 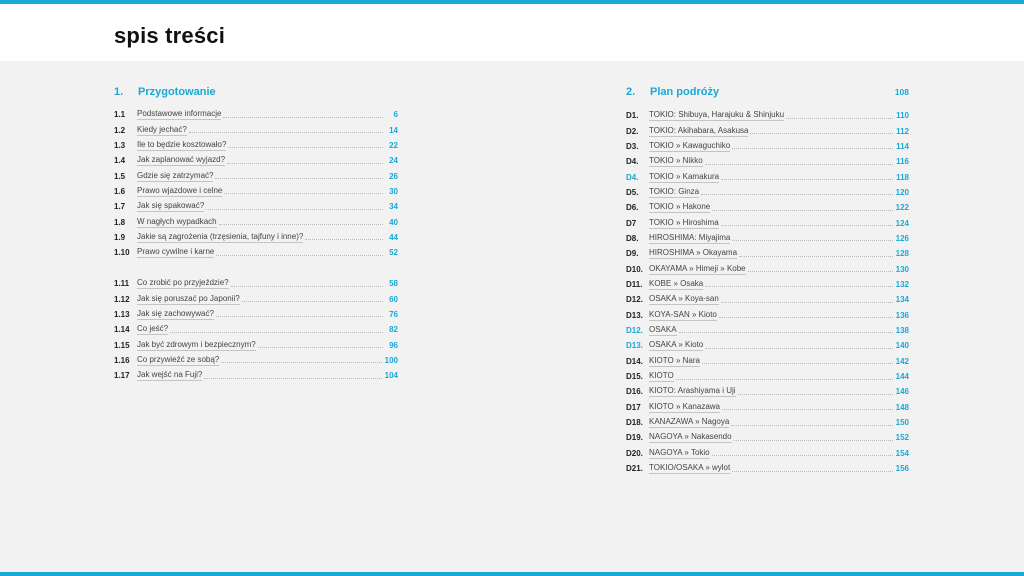 I want to click on toc-entry-label: KIOTO: Arashiyama i Uji, so click(x=692, y=392).